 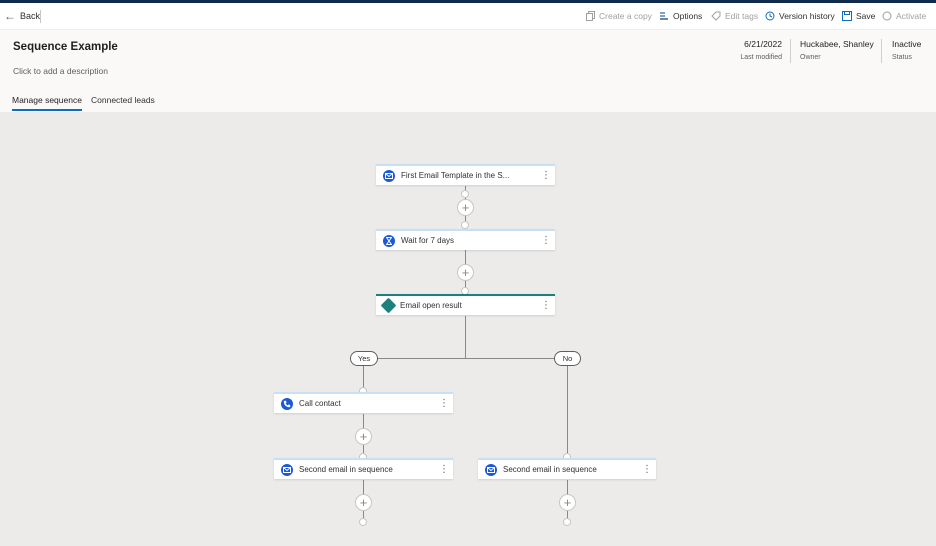 I want to click on step-first-email: First Email Template in the S... ⋮, so click(x=465, y=174).